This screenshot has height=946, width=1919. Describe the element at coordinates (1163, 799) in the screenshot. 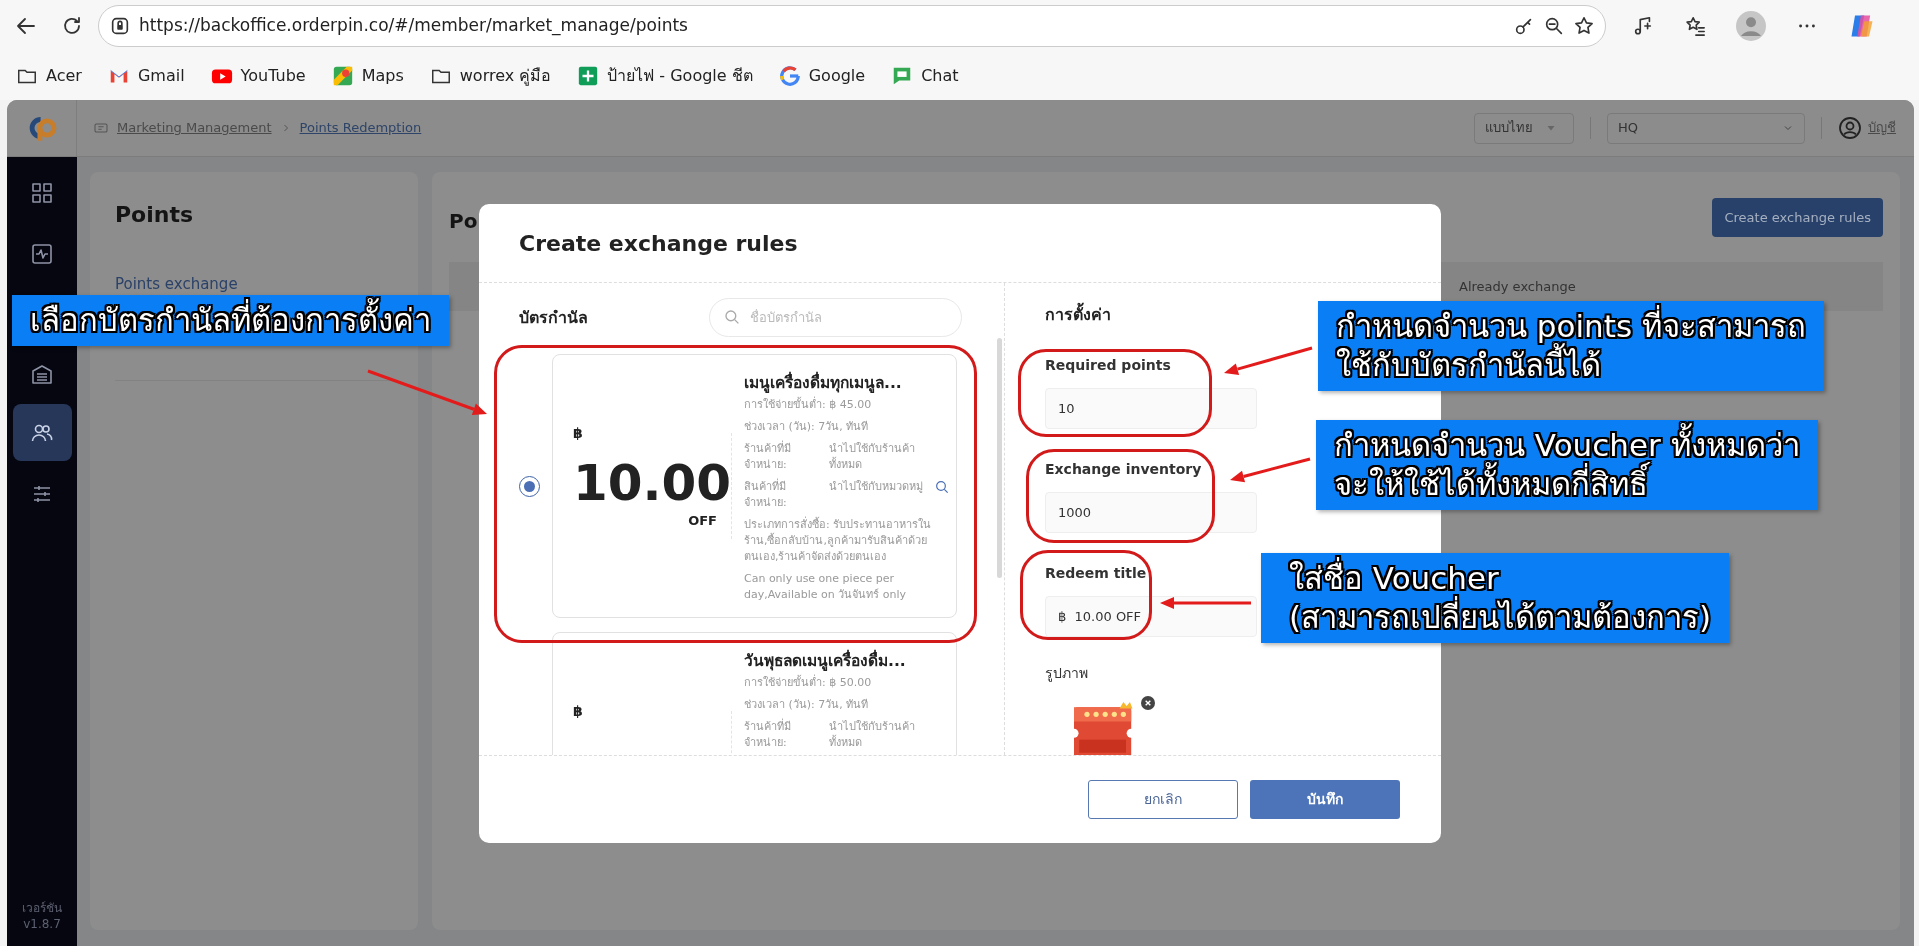

I see `cancel-button: ยกเลิก` at that location.